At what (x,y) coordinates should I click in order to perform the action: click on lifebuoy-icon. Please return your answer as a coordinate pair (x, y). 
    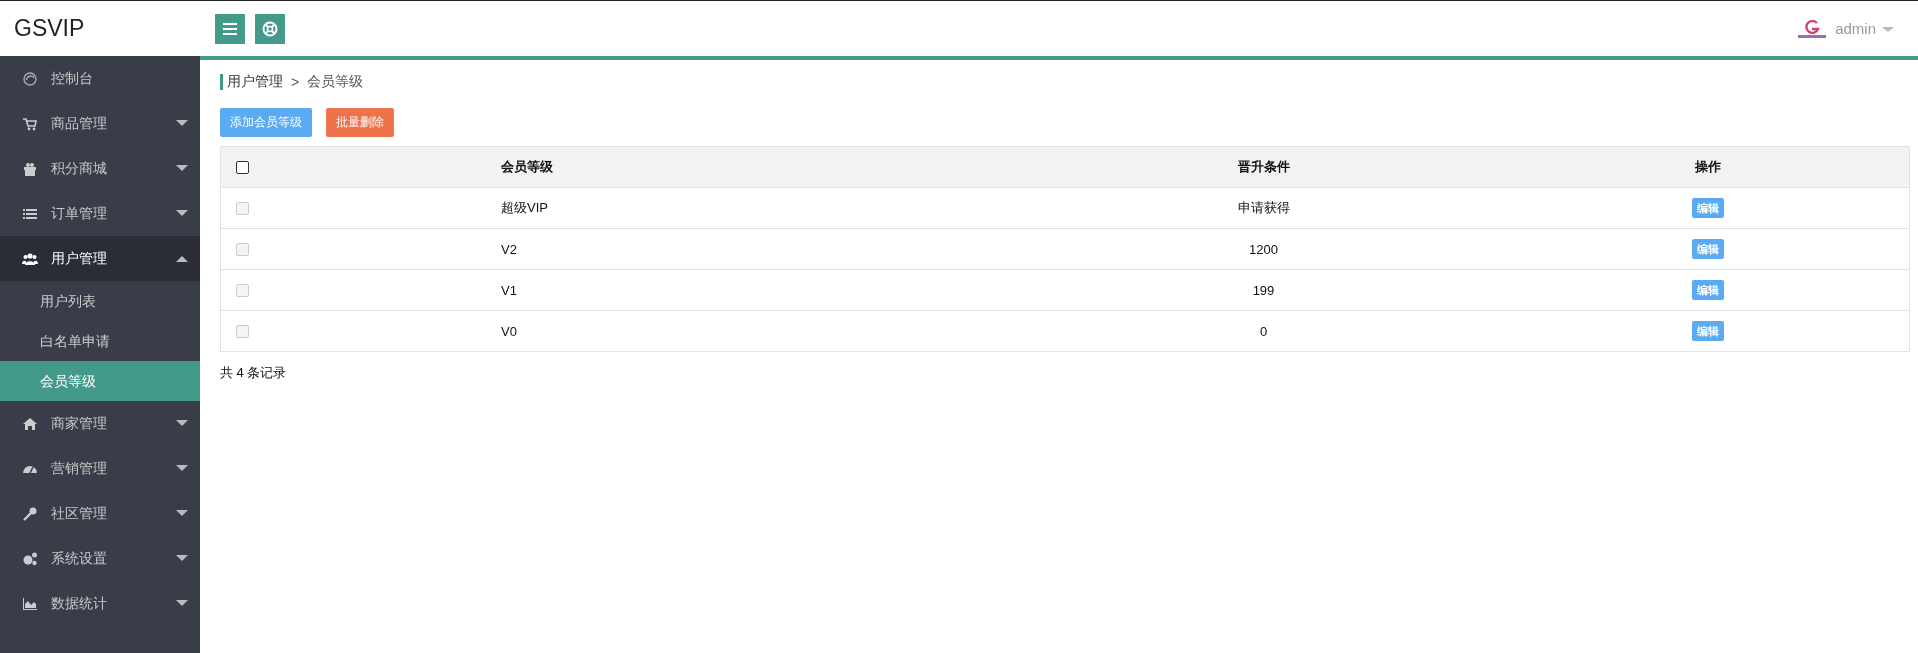
    Looking at the image, I should click on (270, 28).